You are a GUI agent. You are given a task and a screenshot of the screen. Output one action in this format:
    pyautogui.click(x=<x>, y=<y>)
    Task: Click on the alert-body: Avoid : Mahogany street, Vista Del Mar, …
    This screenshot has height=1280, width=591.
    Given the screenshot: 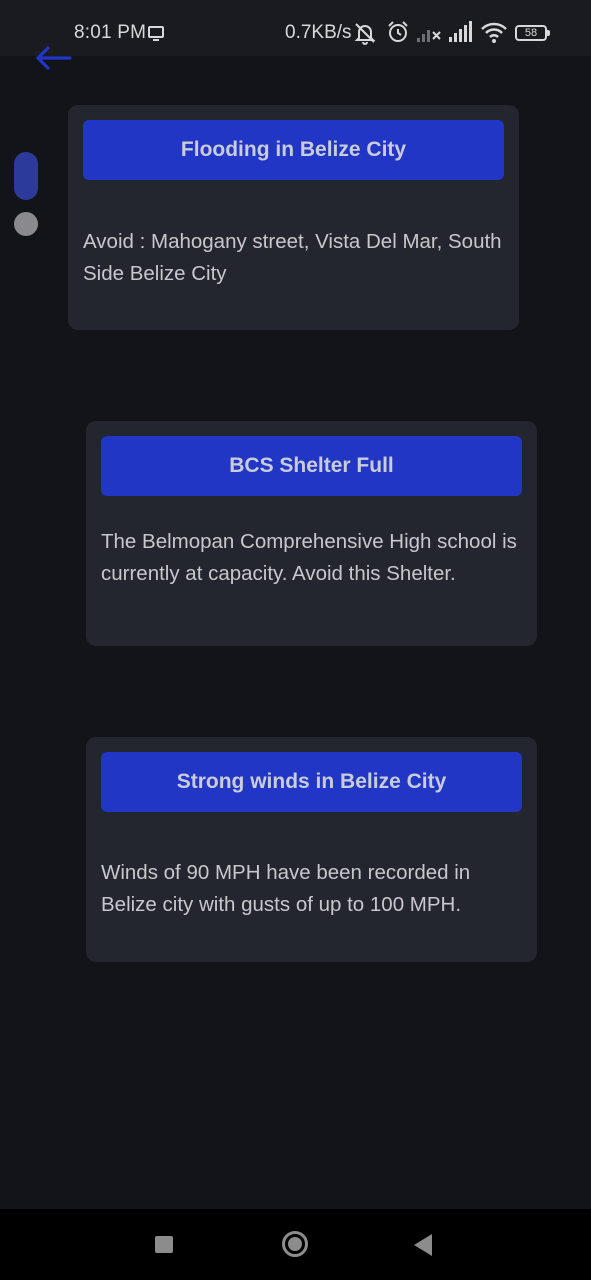 What is the action you would take?
    pyautogui.click(x=292, y=257)
    